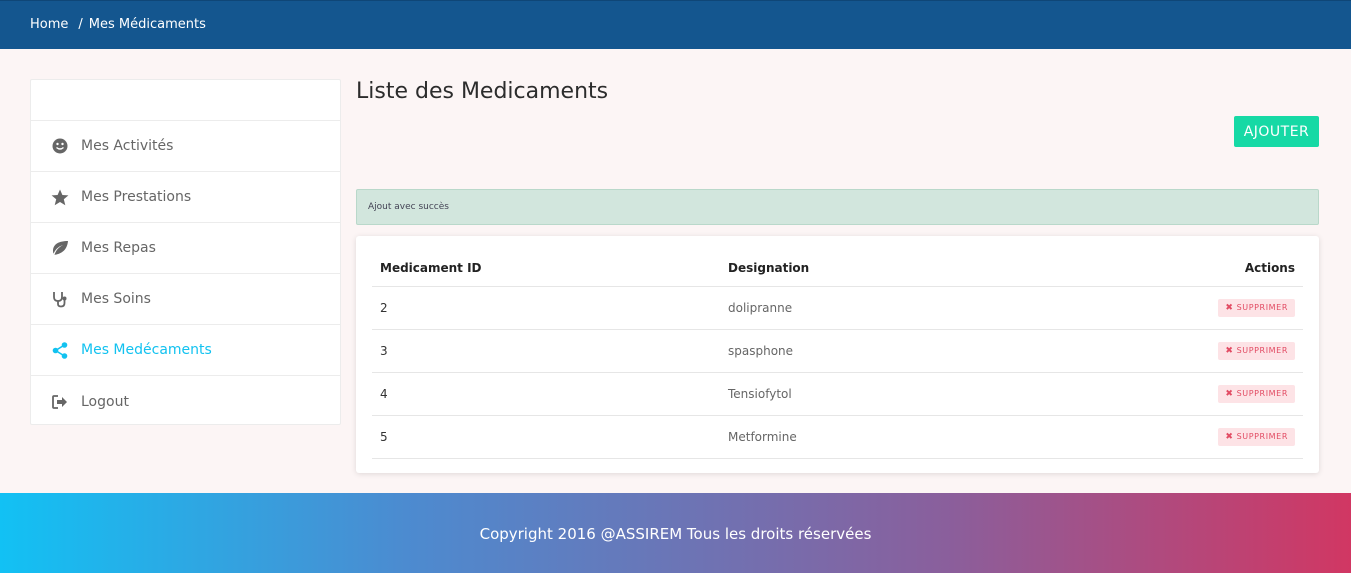  What do you see at coordinates (49, 24) in the screenshot?
I see `breadcrumb-home-link: Home` at bounding box center [49, 24].